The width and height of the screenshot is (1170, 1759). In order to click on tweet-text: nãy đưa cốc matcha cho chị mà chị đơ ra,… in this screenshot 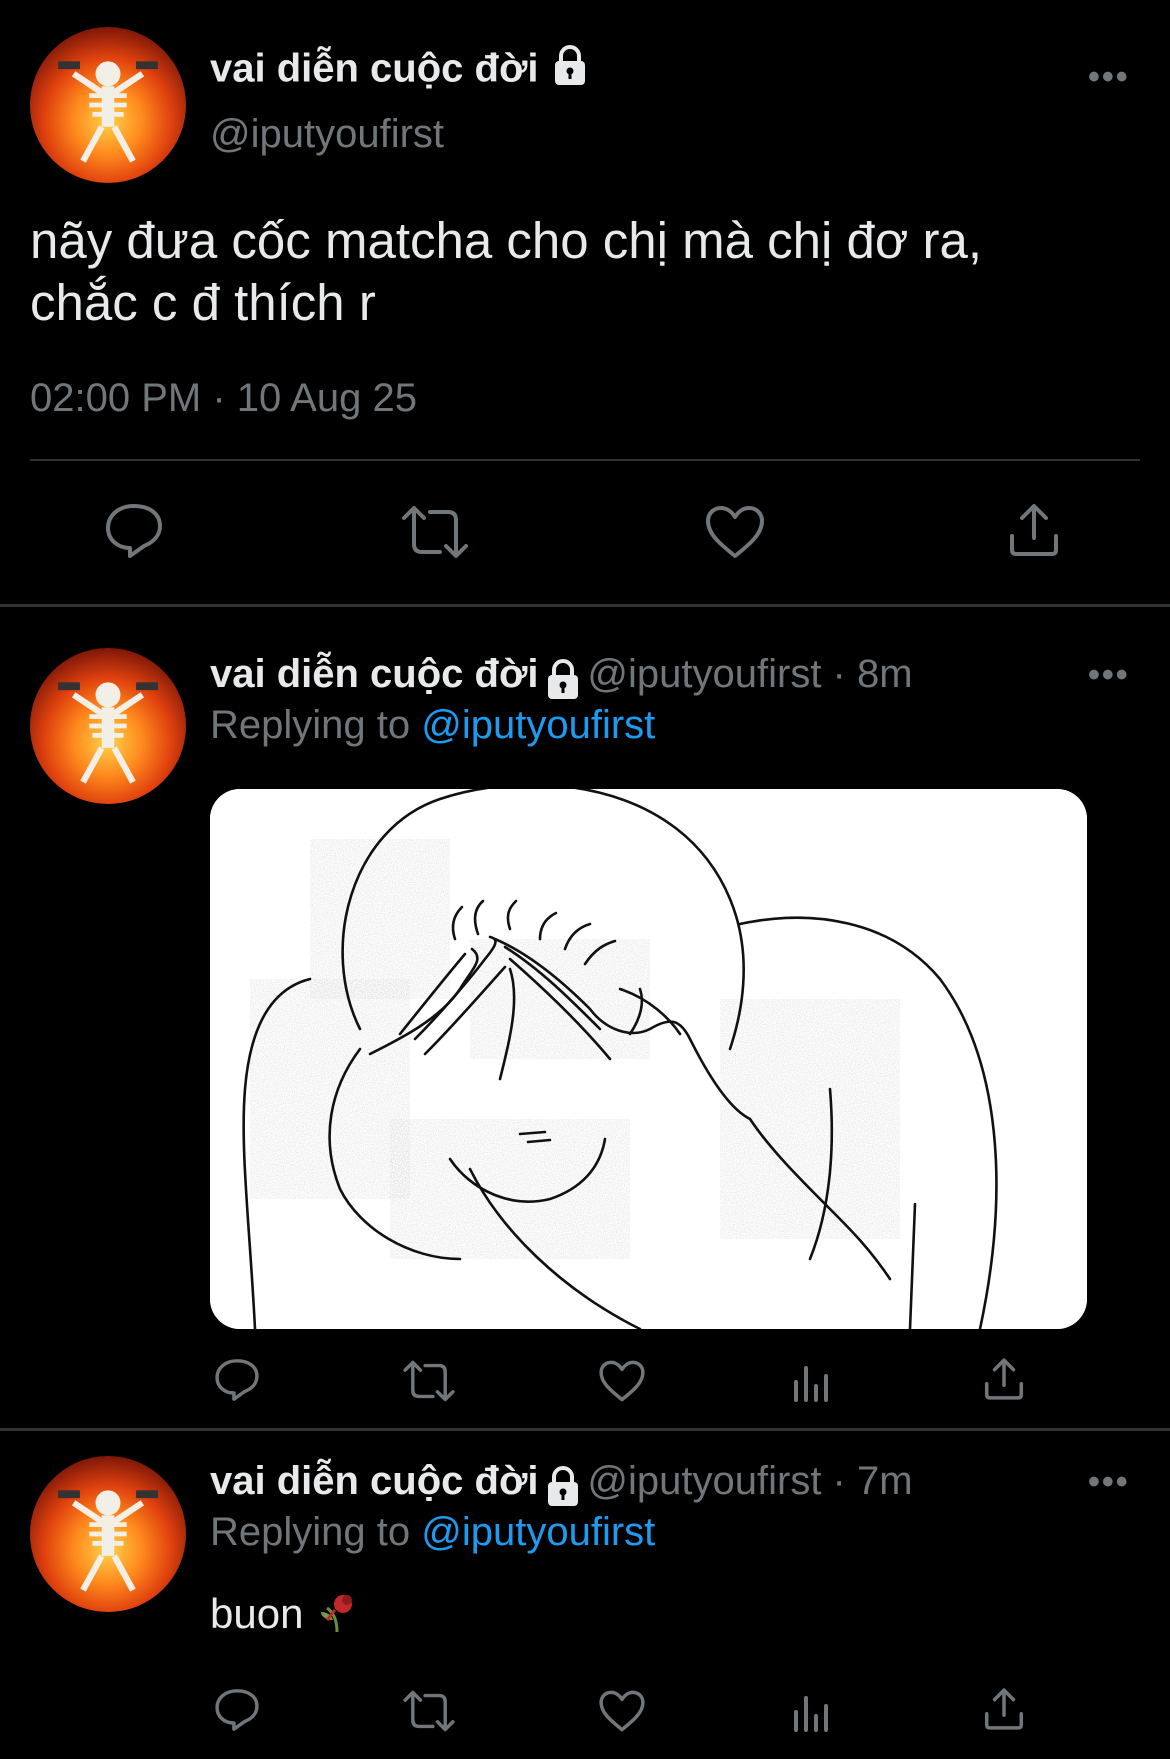, I will do `click(585, 272)`.